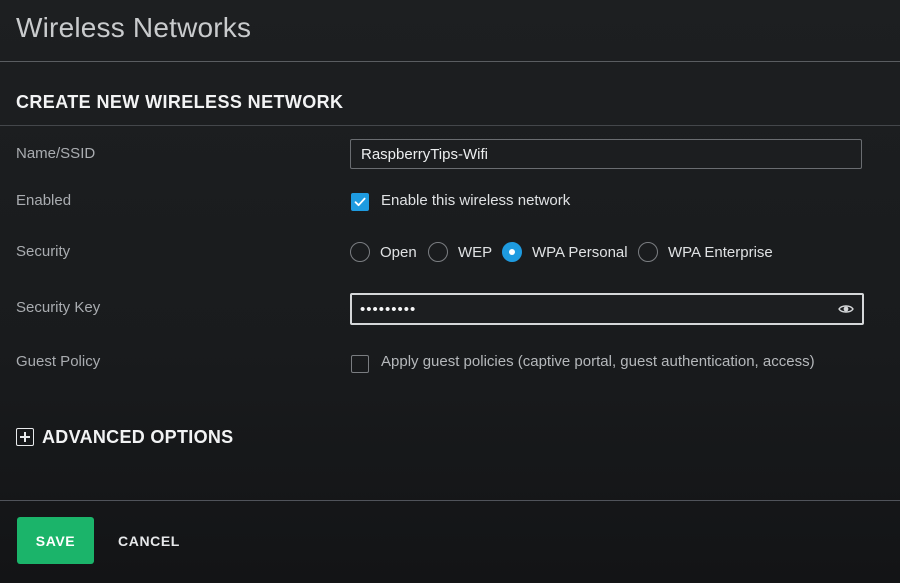 This screenshot has width=900, height=583. I want to click on name-ssid-input, so click(606, 154).